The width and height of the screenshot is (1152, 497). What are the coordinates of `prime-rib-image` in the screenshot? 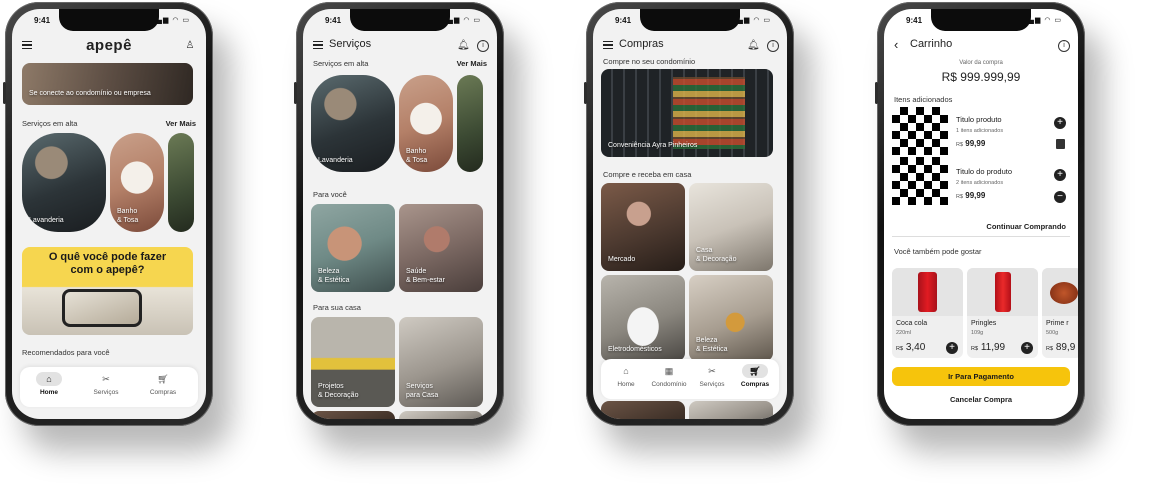 It's located at (1060, 292).